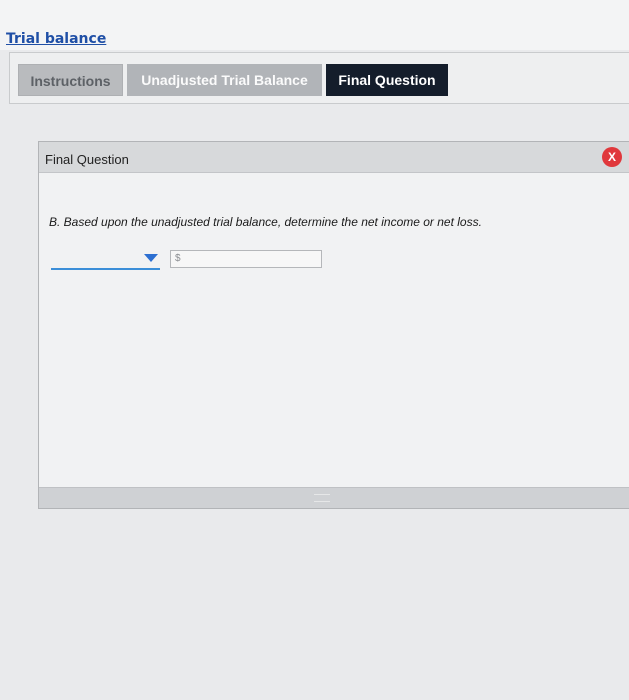  I want to click on resize-grip-icon, so click(322, 498).